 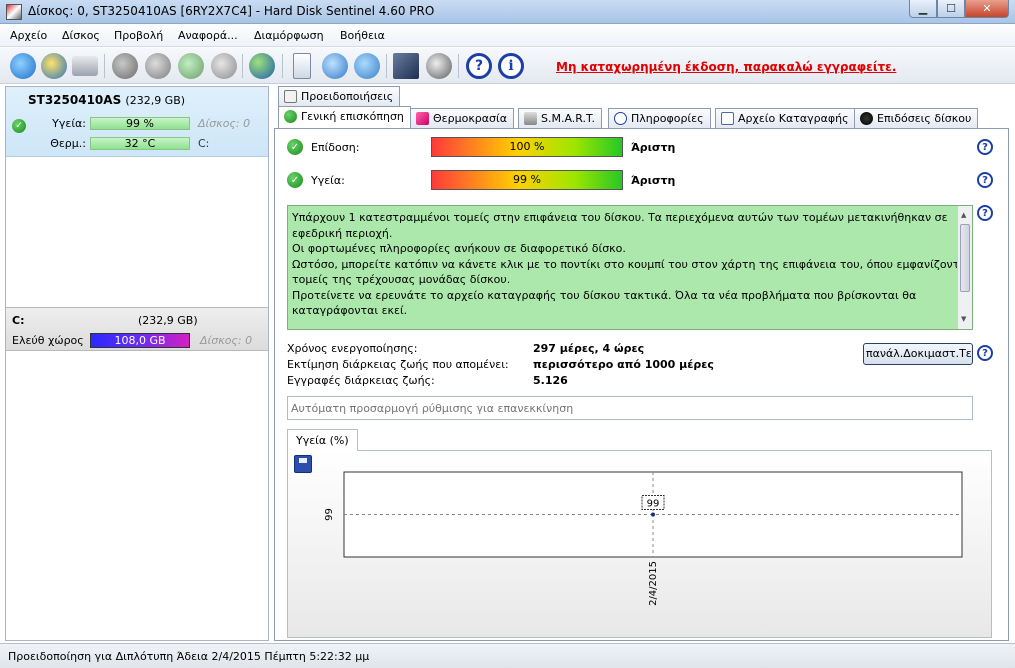 I want to click on scrollbar-thumb, so click(x=965, y=258).